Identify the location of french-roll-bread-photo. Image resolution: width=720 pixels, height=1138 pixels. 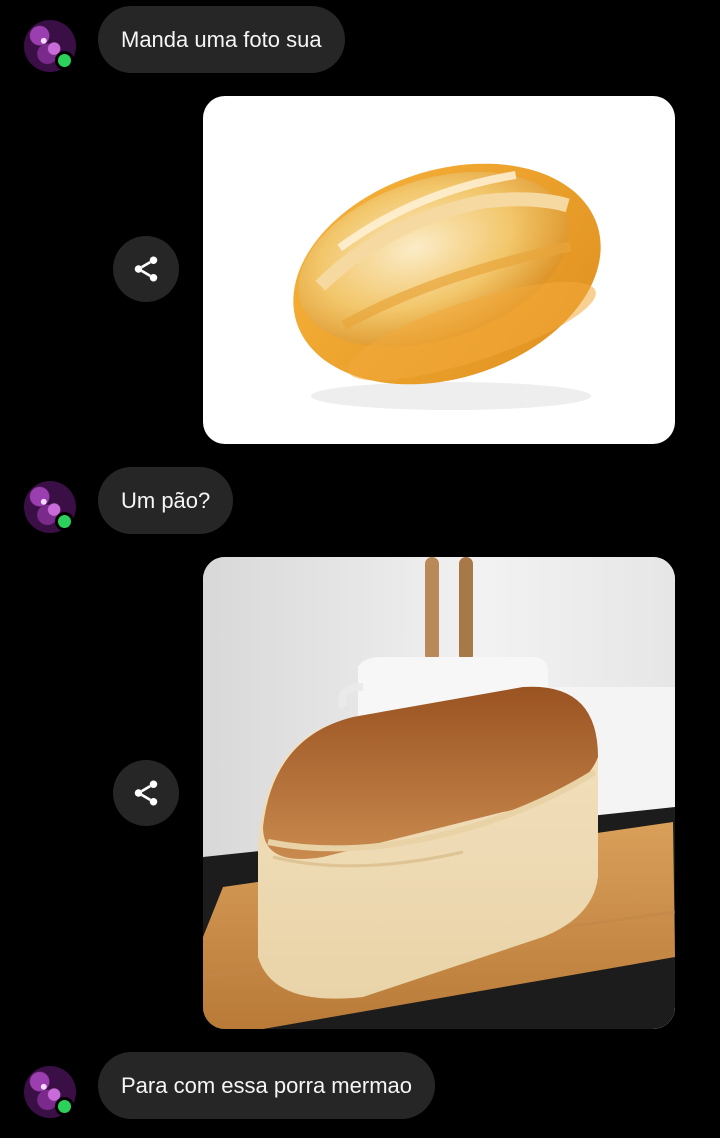
(447, 286).